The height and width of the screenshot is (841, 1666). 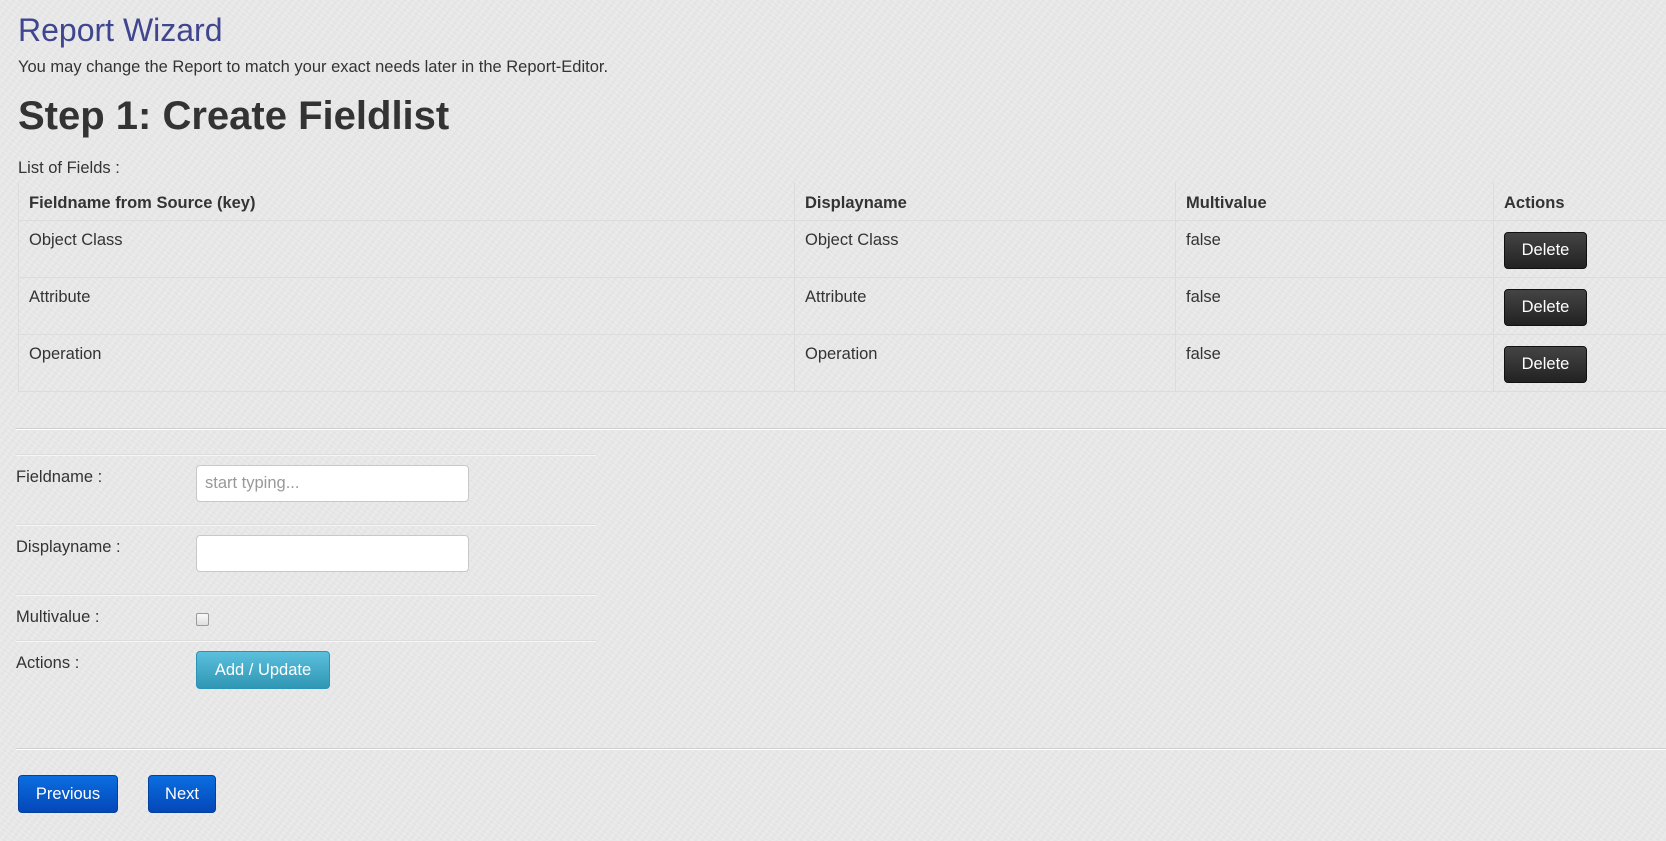 What do you see at coordinates (202, 619) in the screenshot?
I see `multivalue-checkbox` at bounding box center [202, 619].